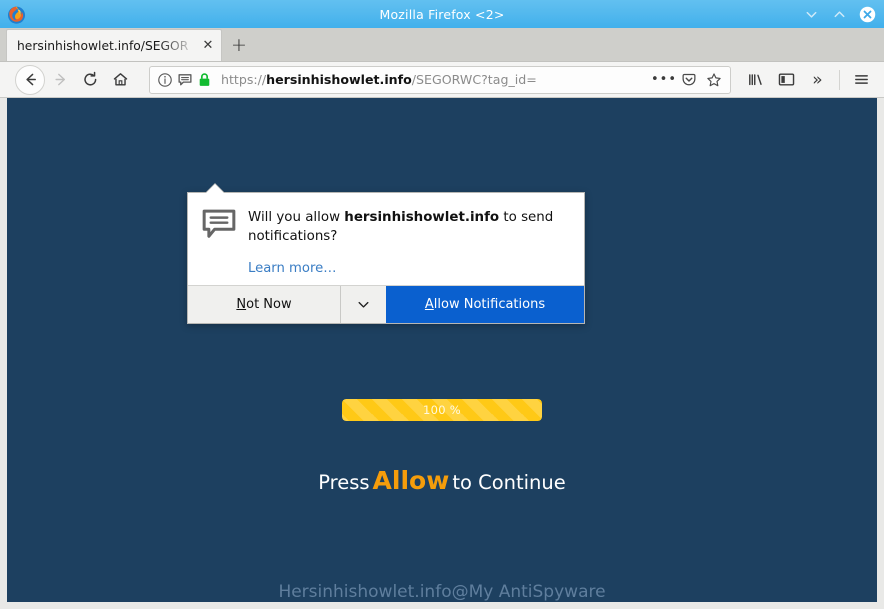  What do you see at coordinates (90, 80) in the screenshot?
I see `reload-button` at bounding box center [90, 80].